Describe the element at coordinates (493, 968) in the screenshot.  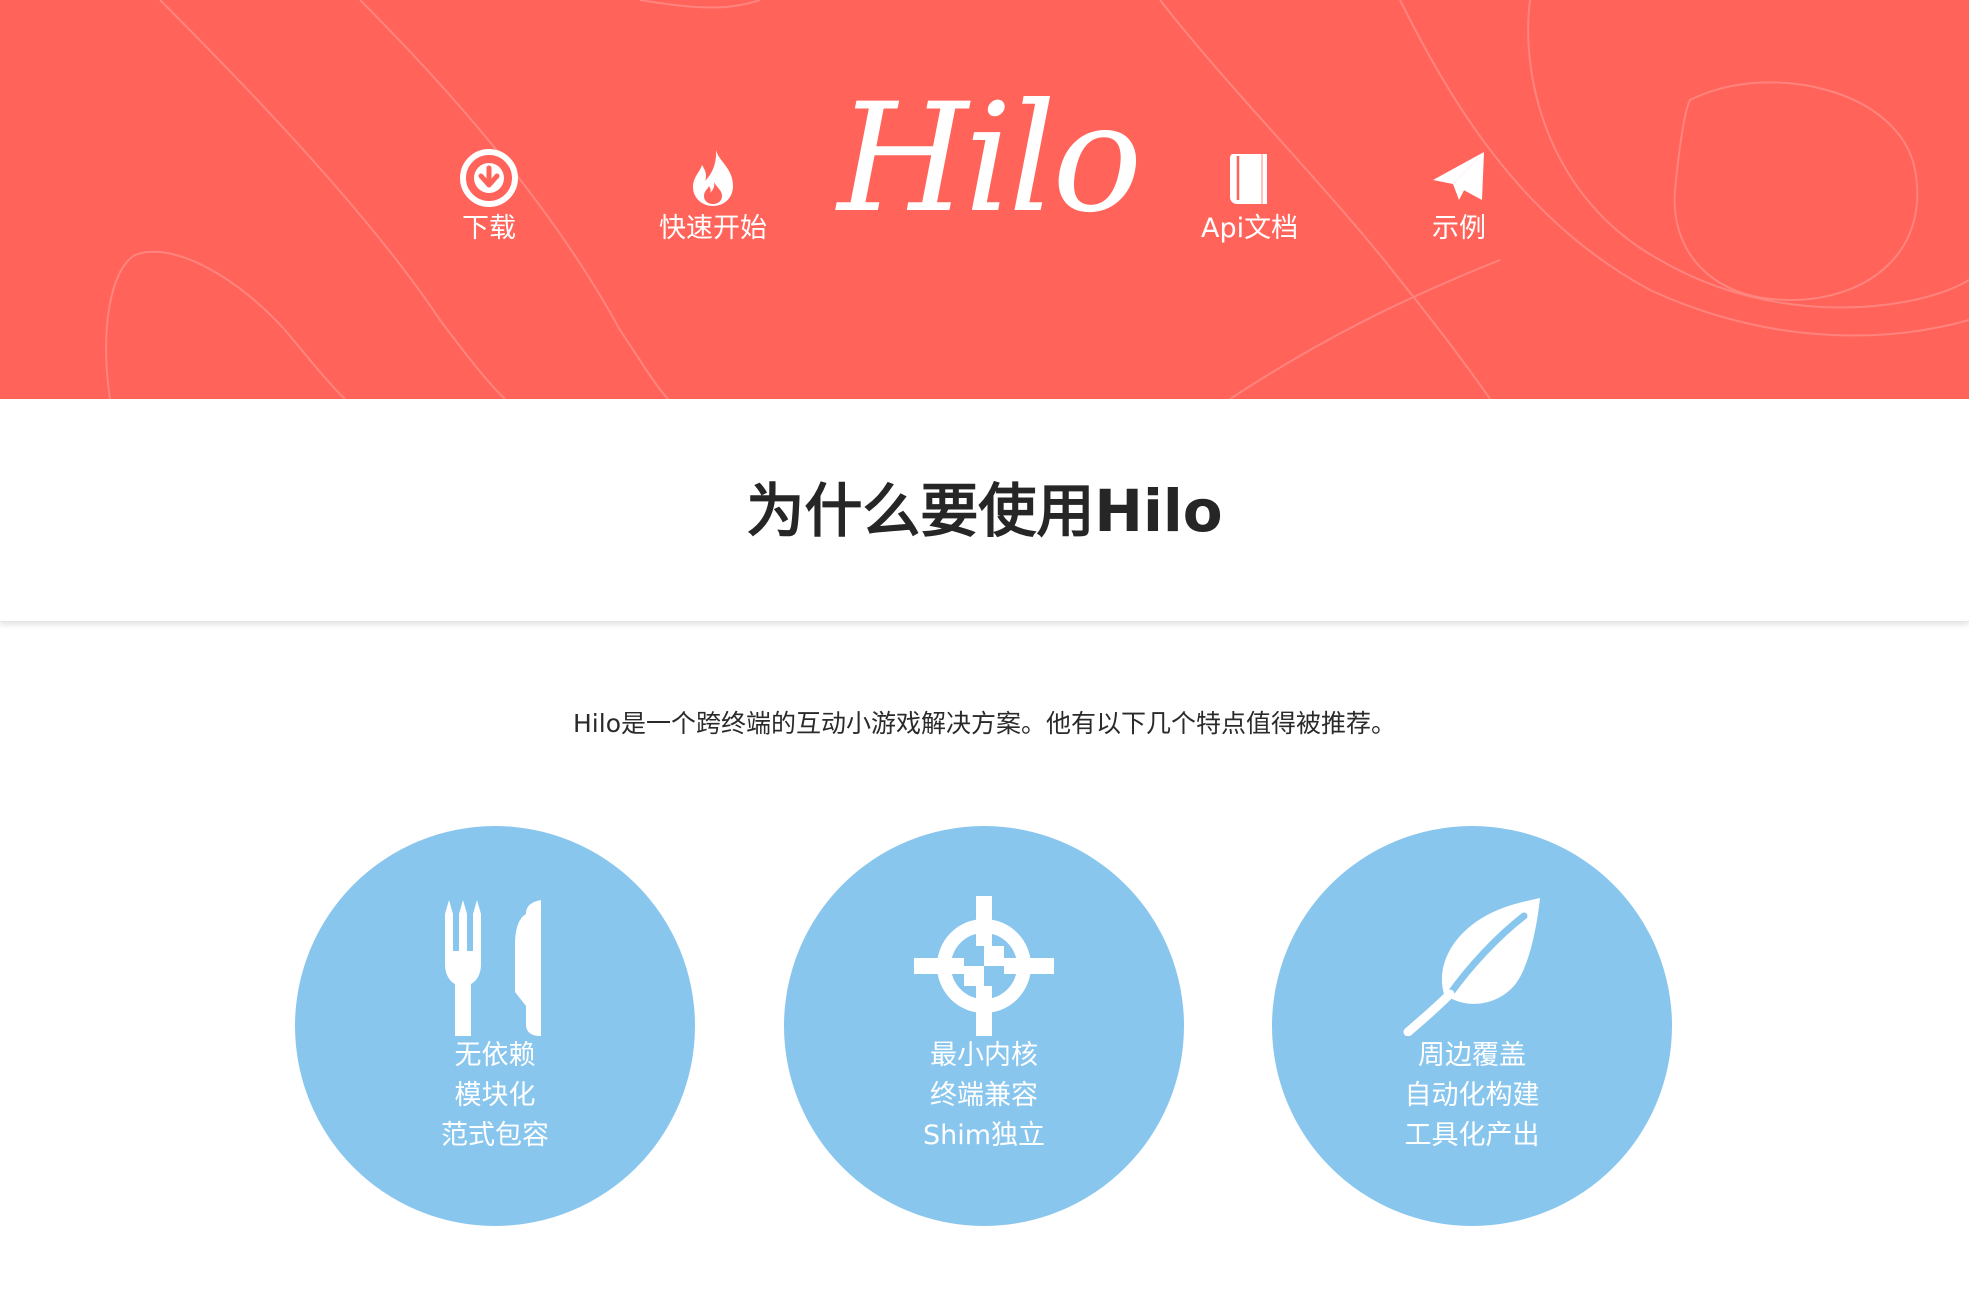
I see `fork-knife-icon` at that location.